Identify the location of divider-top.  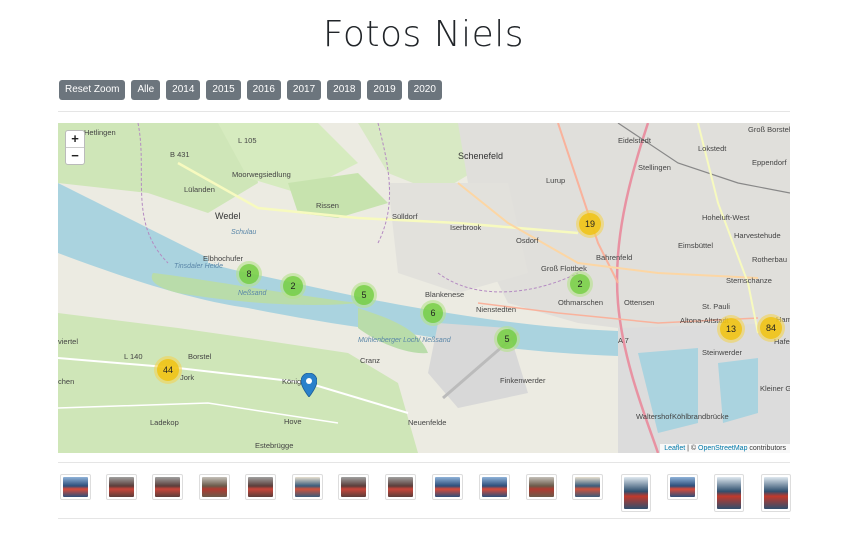
(424, 111).